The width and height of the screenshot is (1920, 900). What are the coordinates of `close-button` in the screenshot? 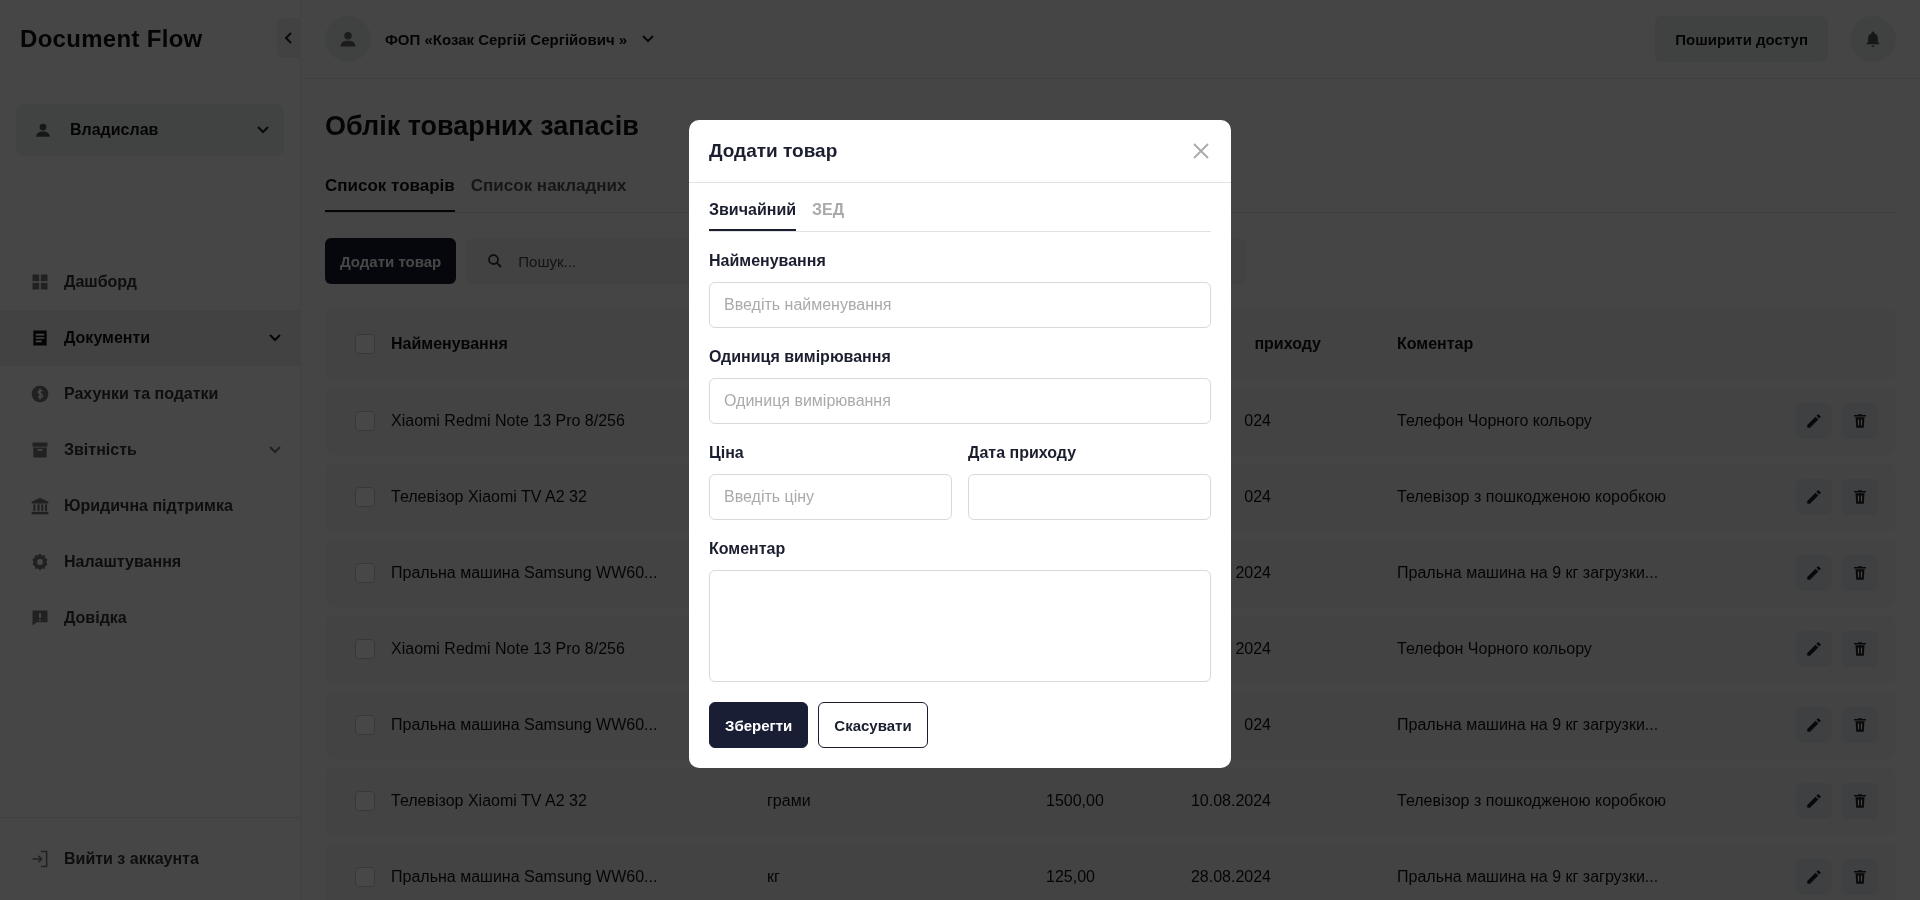 It's located at (1201, 151).